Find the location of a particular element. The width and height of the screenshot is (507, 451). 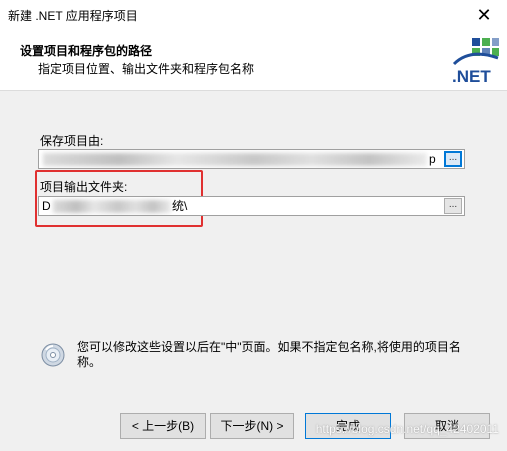

output-folder-tail: 统\ is located at coordinates (180, 206).